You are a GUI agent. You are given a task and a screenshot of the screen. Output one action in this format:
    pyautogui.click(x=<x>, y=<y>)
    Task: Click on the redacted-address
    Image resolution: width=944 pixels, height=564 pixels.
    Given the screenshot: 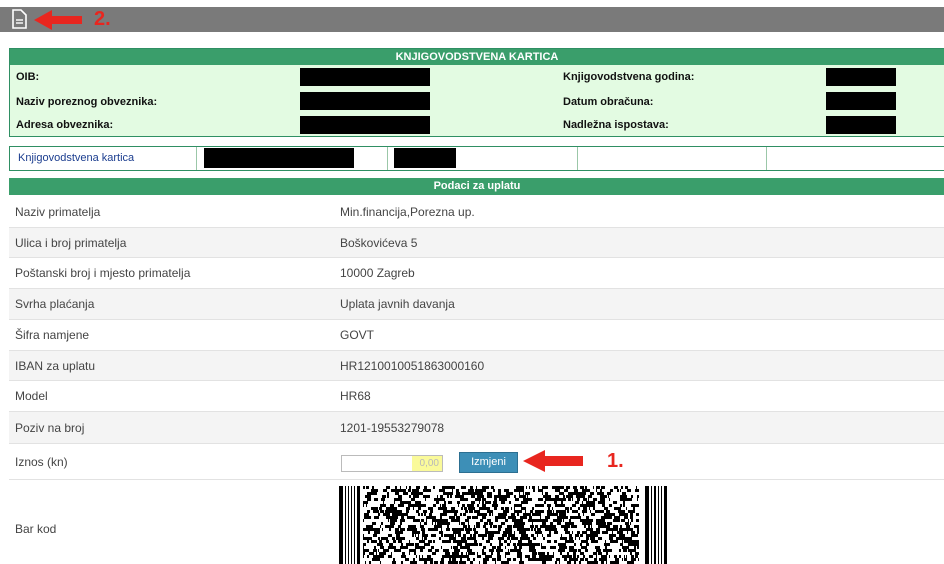 What is the action you would take?
    pyautogui.click(x=365, y=125)
    